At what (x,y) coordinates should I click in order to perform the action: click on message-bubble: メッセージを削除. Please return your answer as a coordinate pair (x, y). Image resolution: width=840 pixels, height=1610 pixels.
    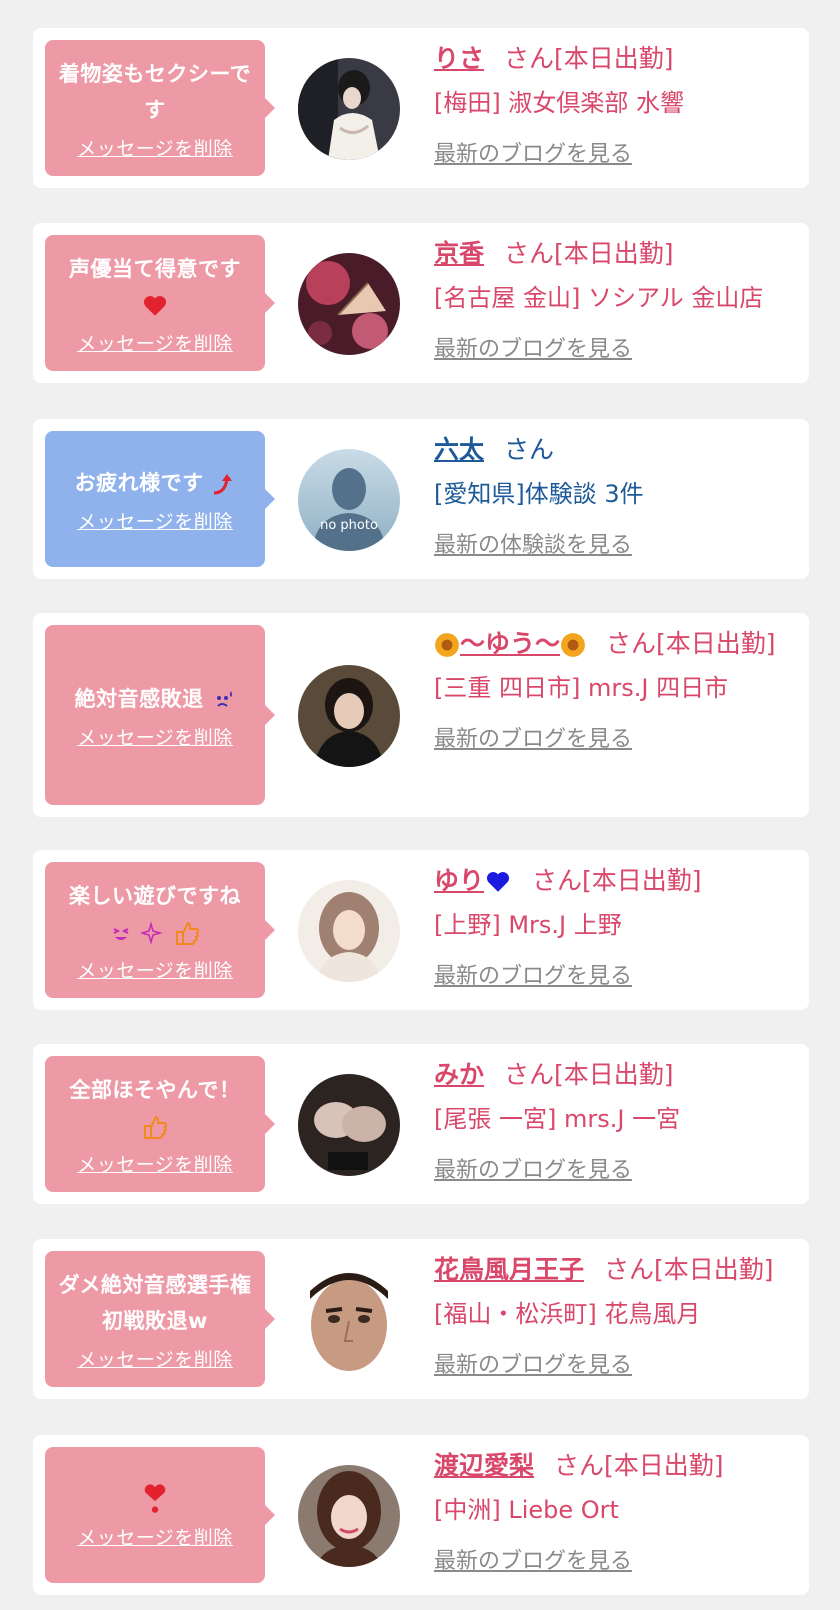
    Looking at the image, I should click on (160, 1515).